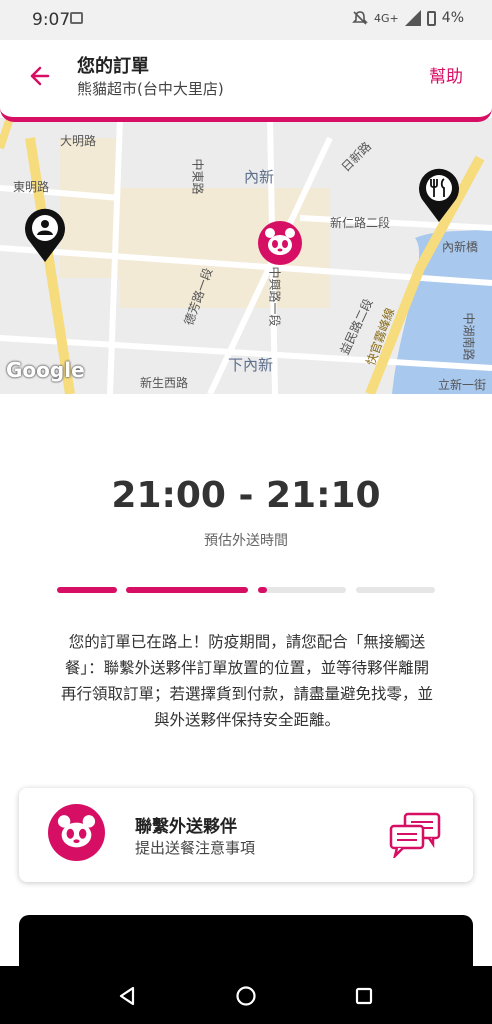 This screenshot has height=1024, width=492. Describe the element at coordinates (78, 141) in the screenshot. I see `map-label: 大明路` at that location.